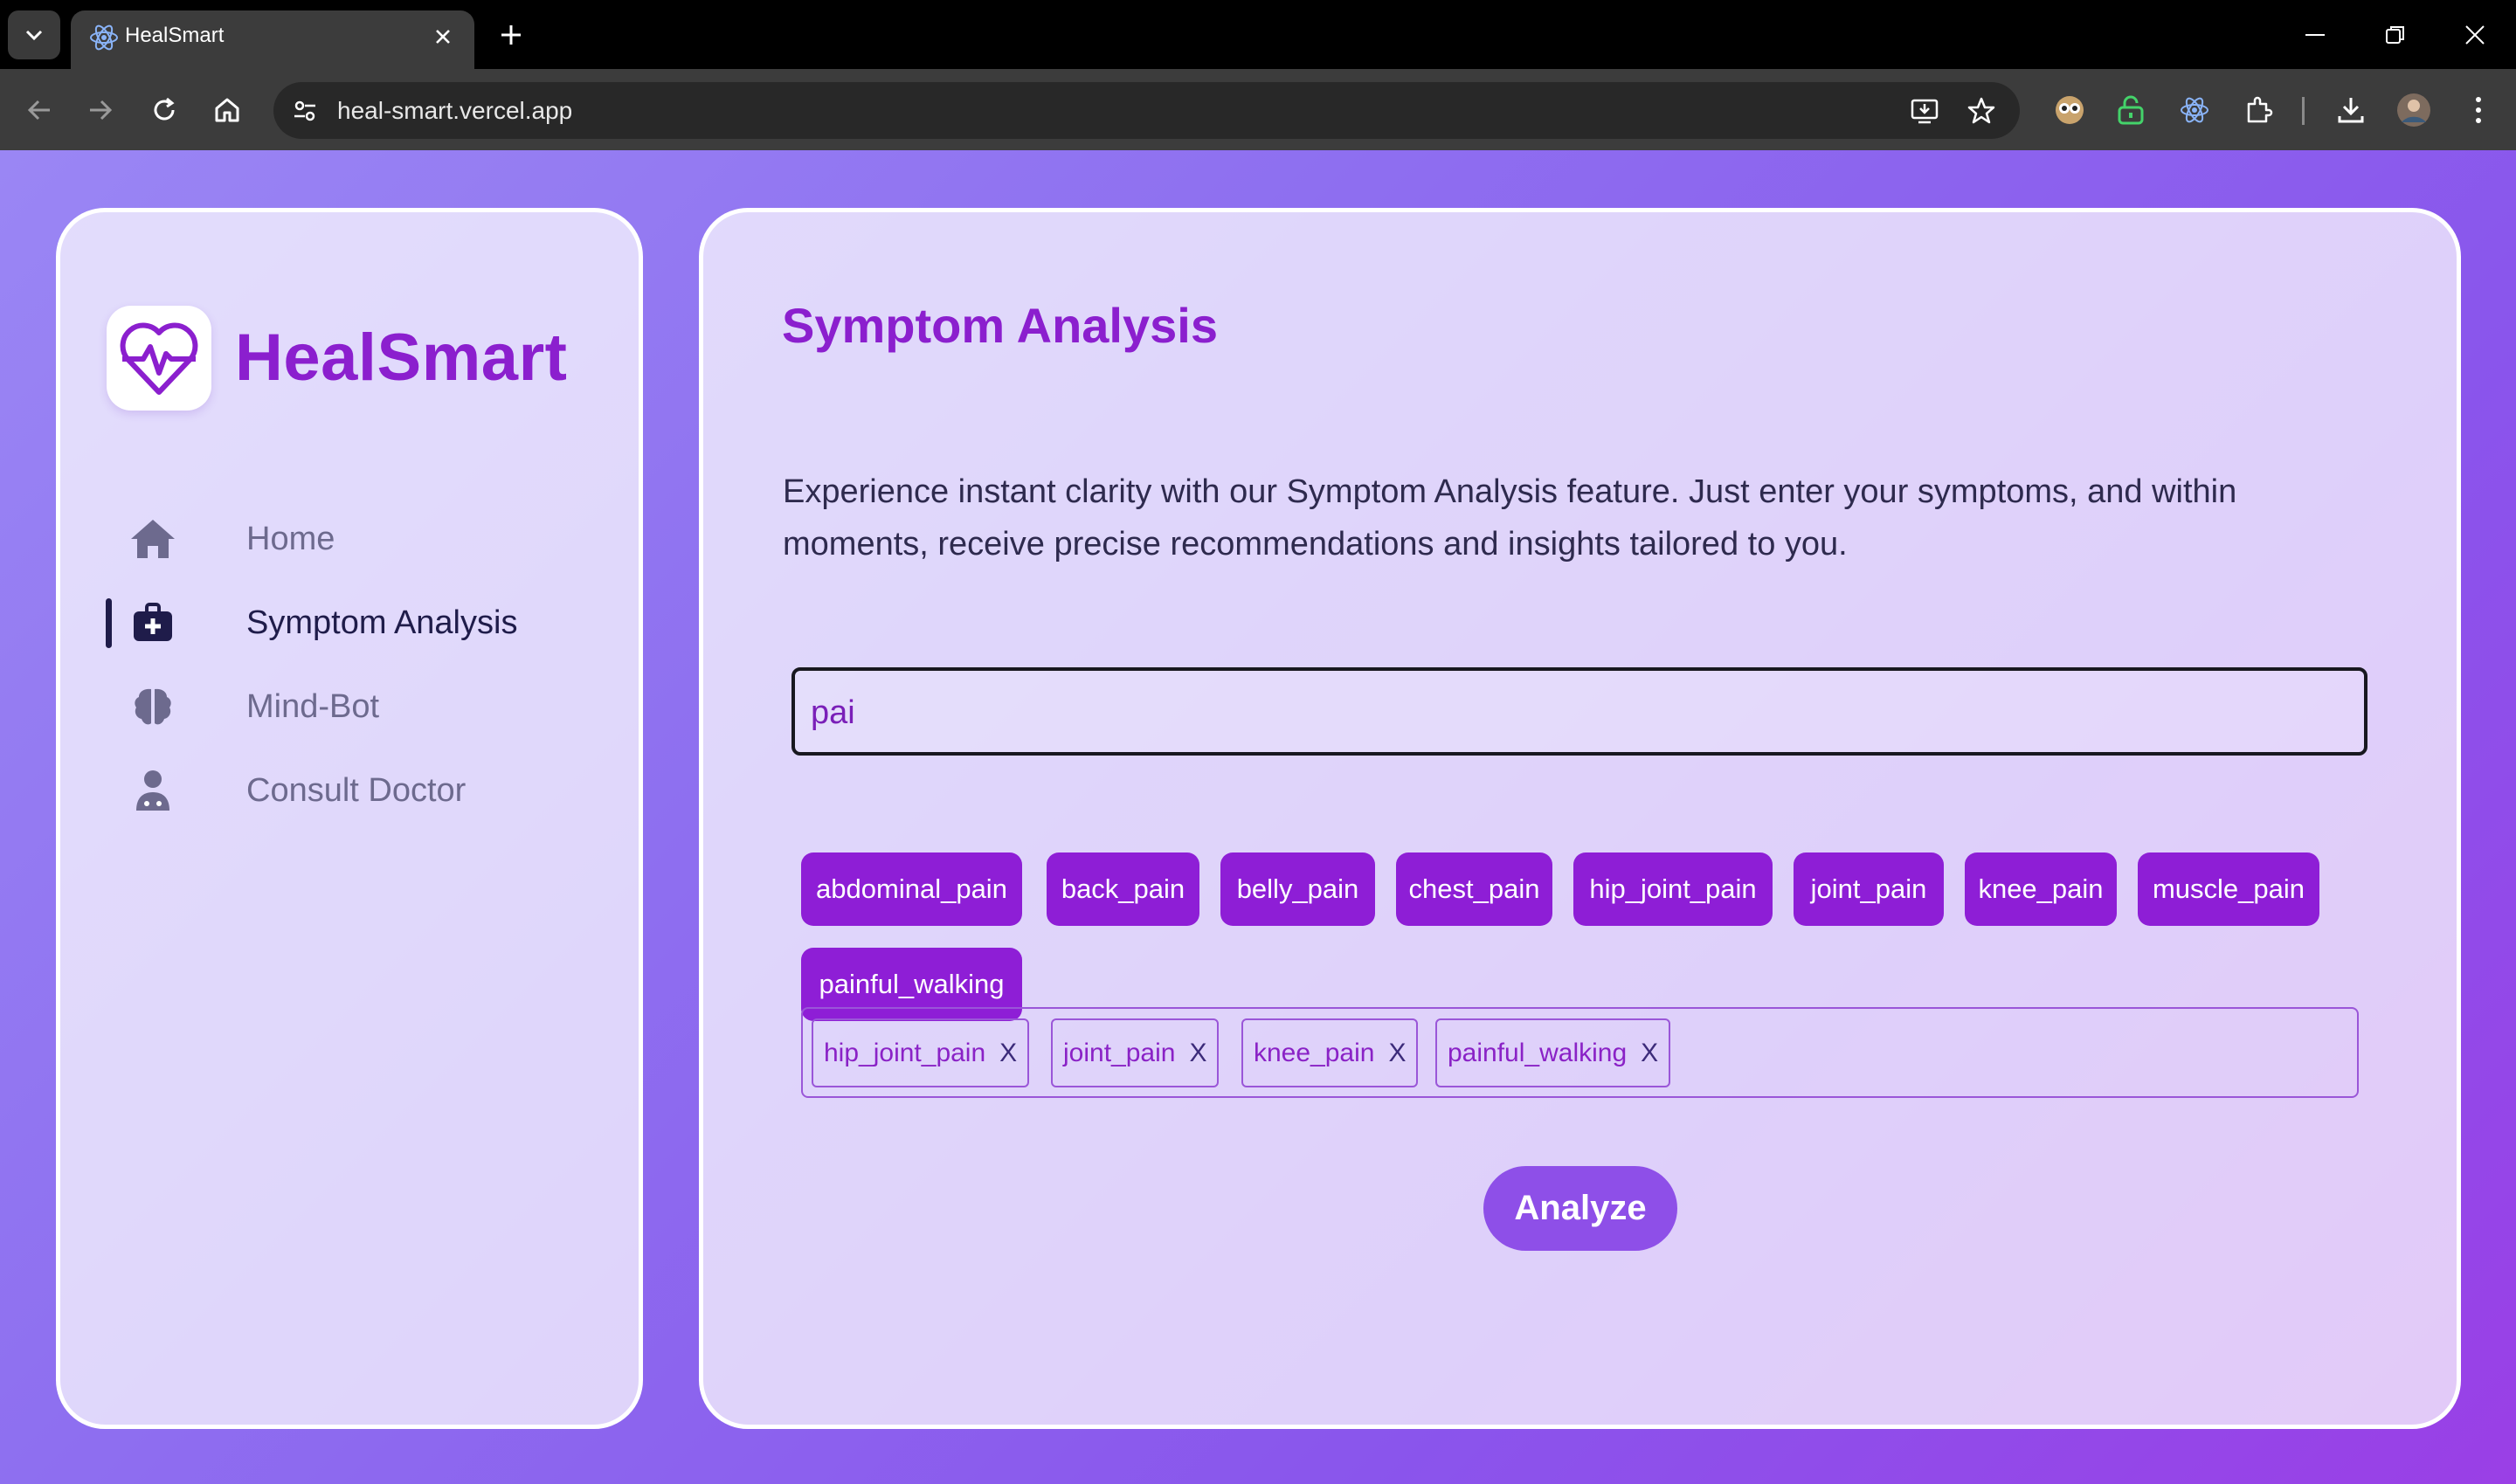 The width and height of the screenshot is (2516, 1484). I want to click on avatar, so click(2413, 110).